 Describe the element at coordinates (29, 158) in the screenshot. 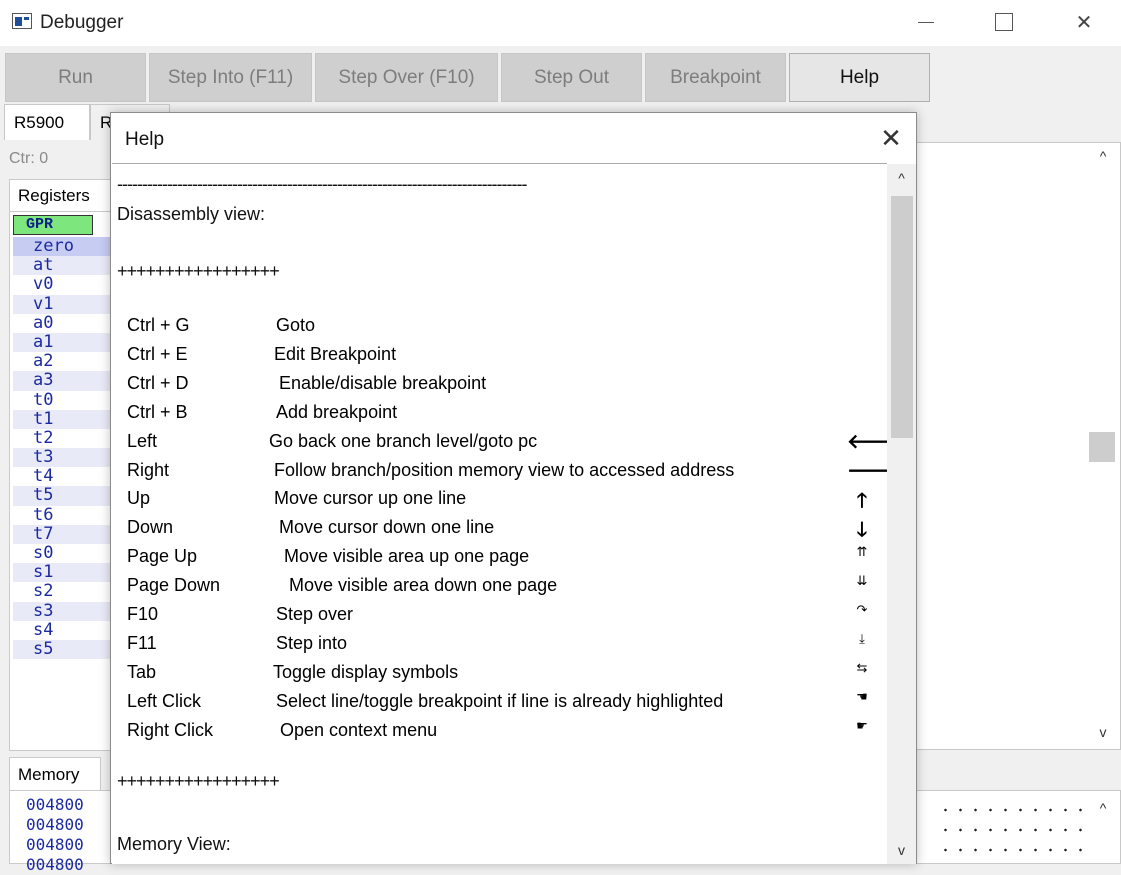

I see `cycle-counter: Ctr: 0` at that location.